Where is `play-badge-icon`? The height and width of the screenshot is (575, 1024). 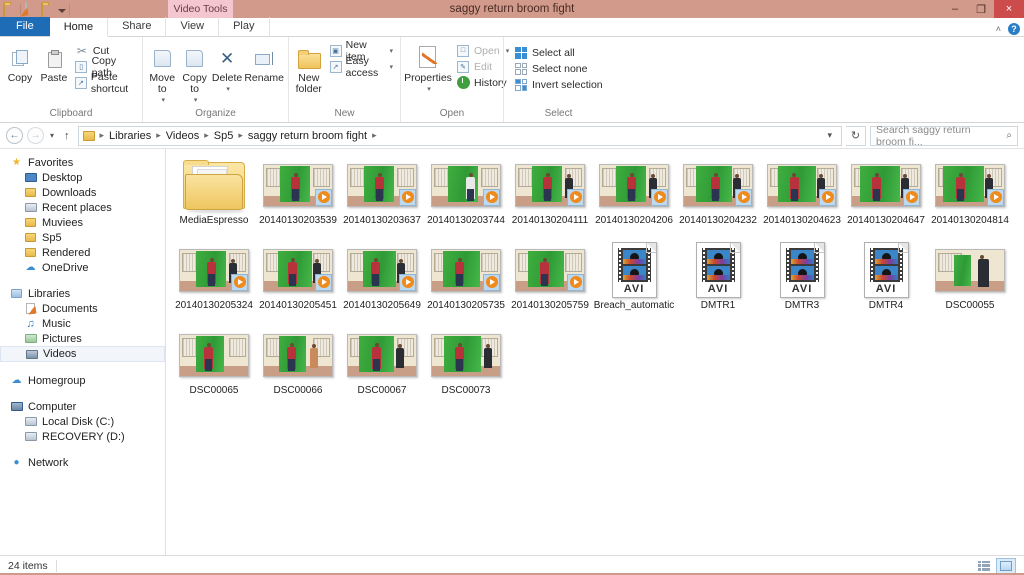 play-badge-icon is located at coordinates (407, 282).